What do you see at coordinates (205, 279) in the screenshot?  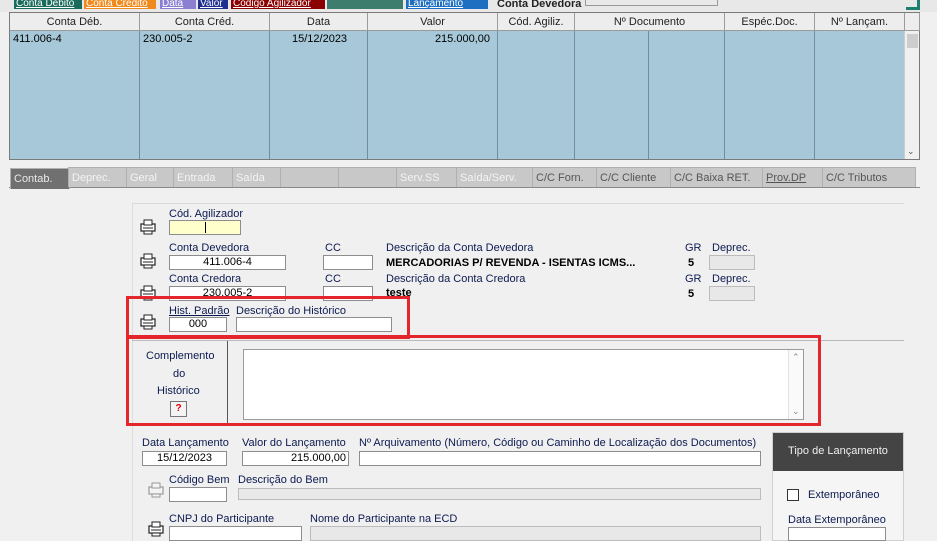 I see `conta-credora-label: Conta Credora` at bounding box center [205, 279].